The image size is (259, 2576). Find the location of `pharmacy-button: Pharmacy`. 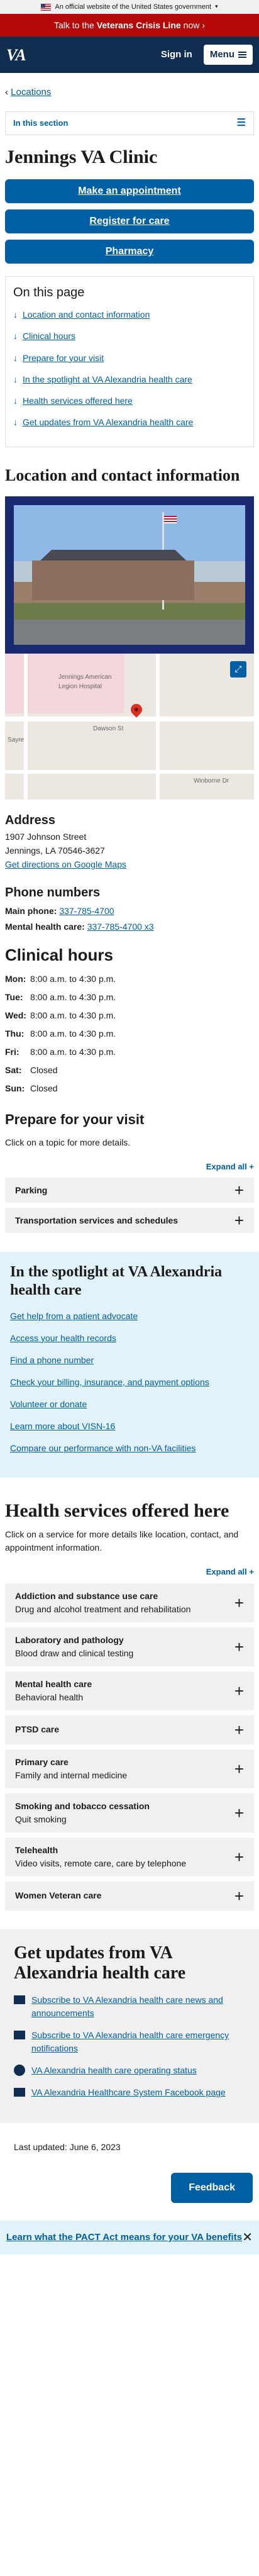

pharmacy-button: Pharmacy is located at coordinates (129, 252).